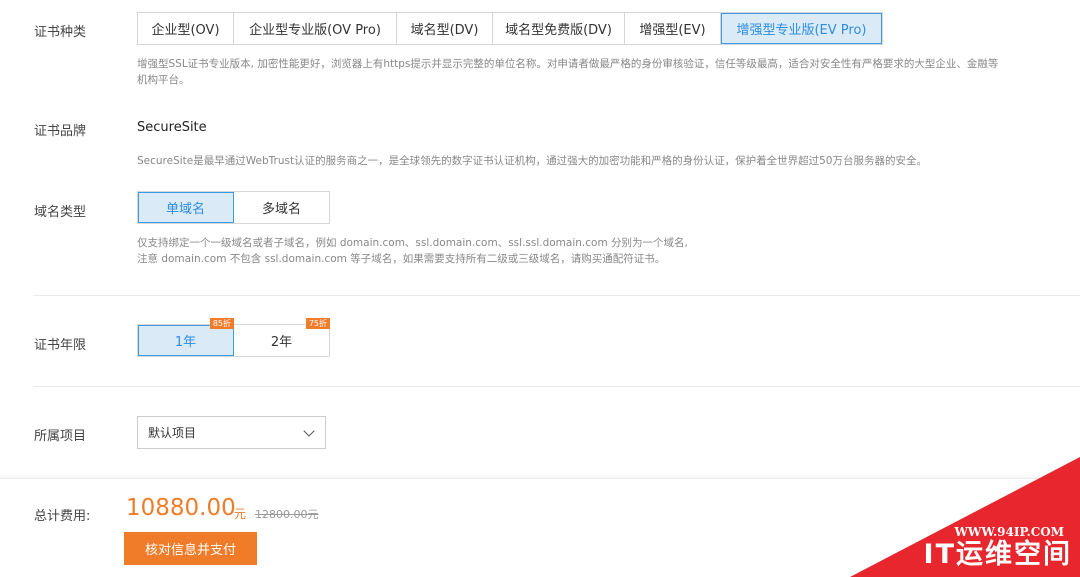 The width and height of the screenshot is (1080, 577). Describe the element at coordinates (445, 28) in the screenshot. I see `cert-type-option-dv: 域名型(DV)` at that location.